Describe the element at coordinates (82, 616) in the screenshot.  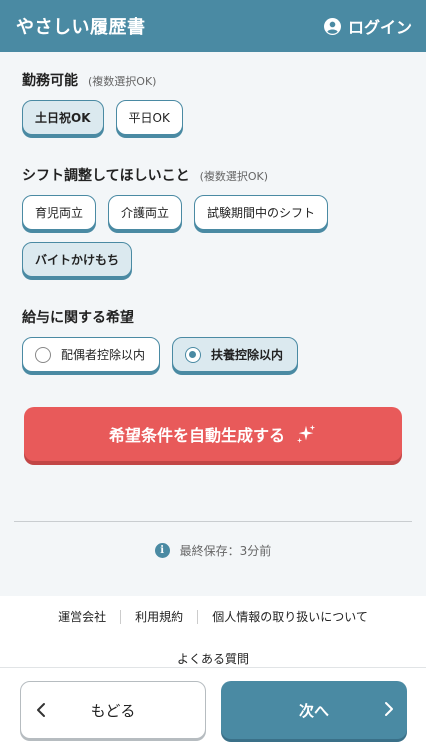
I see `footer-link-company: 運営会社` at that location.